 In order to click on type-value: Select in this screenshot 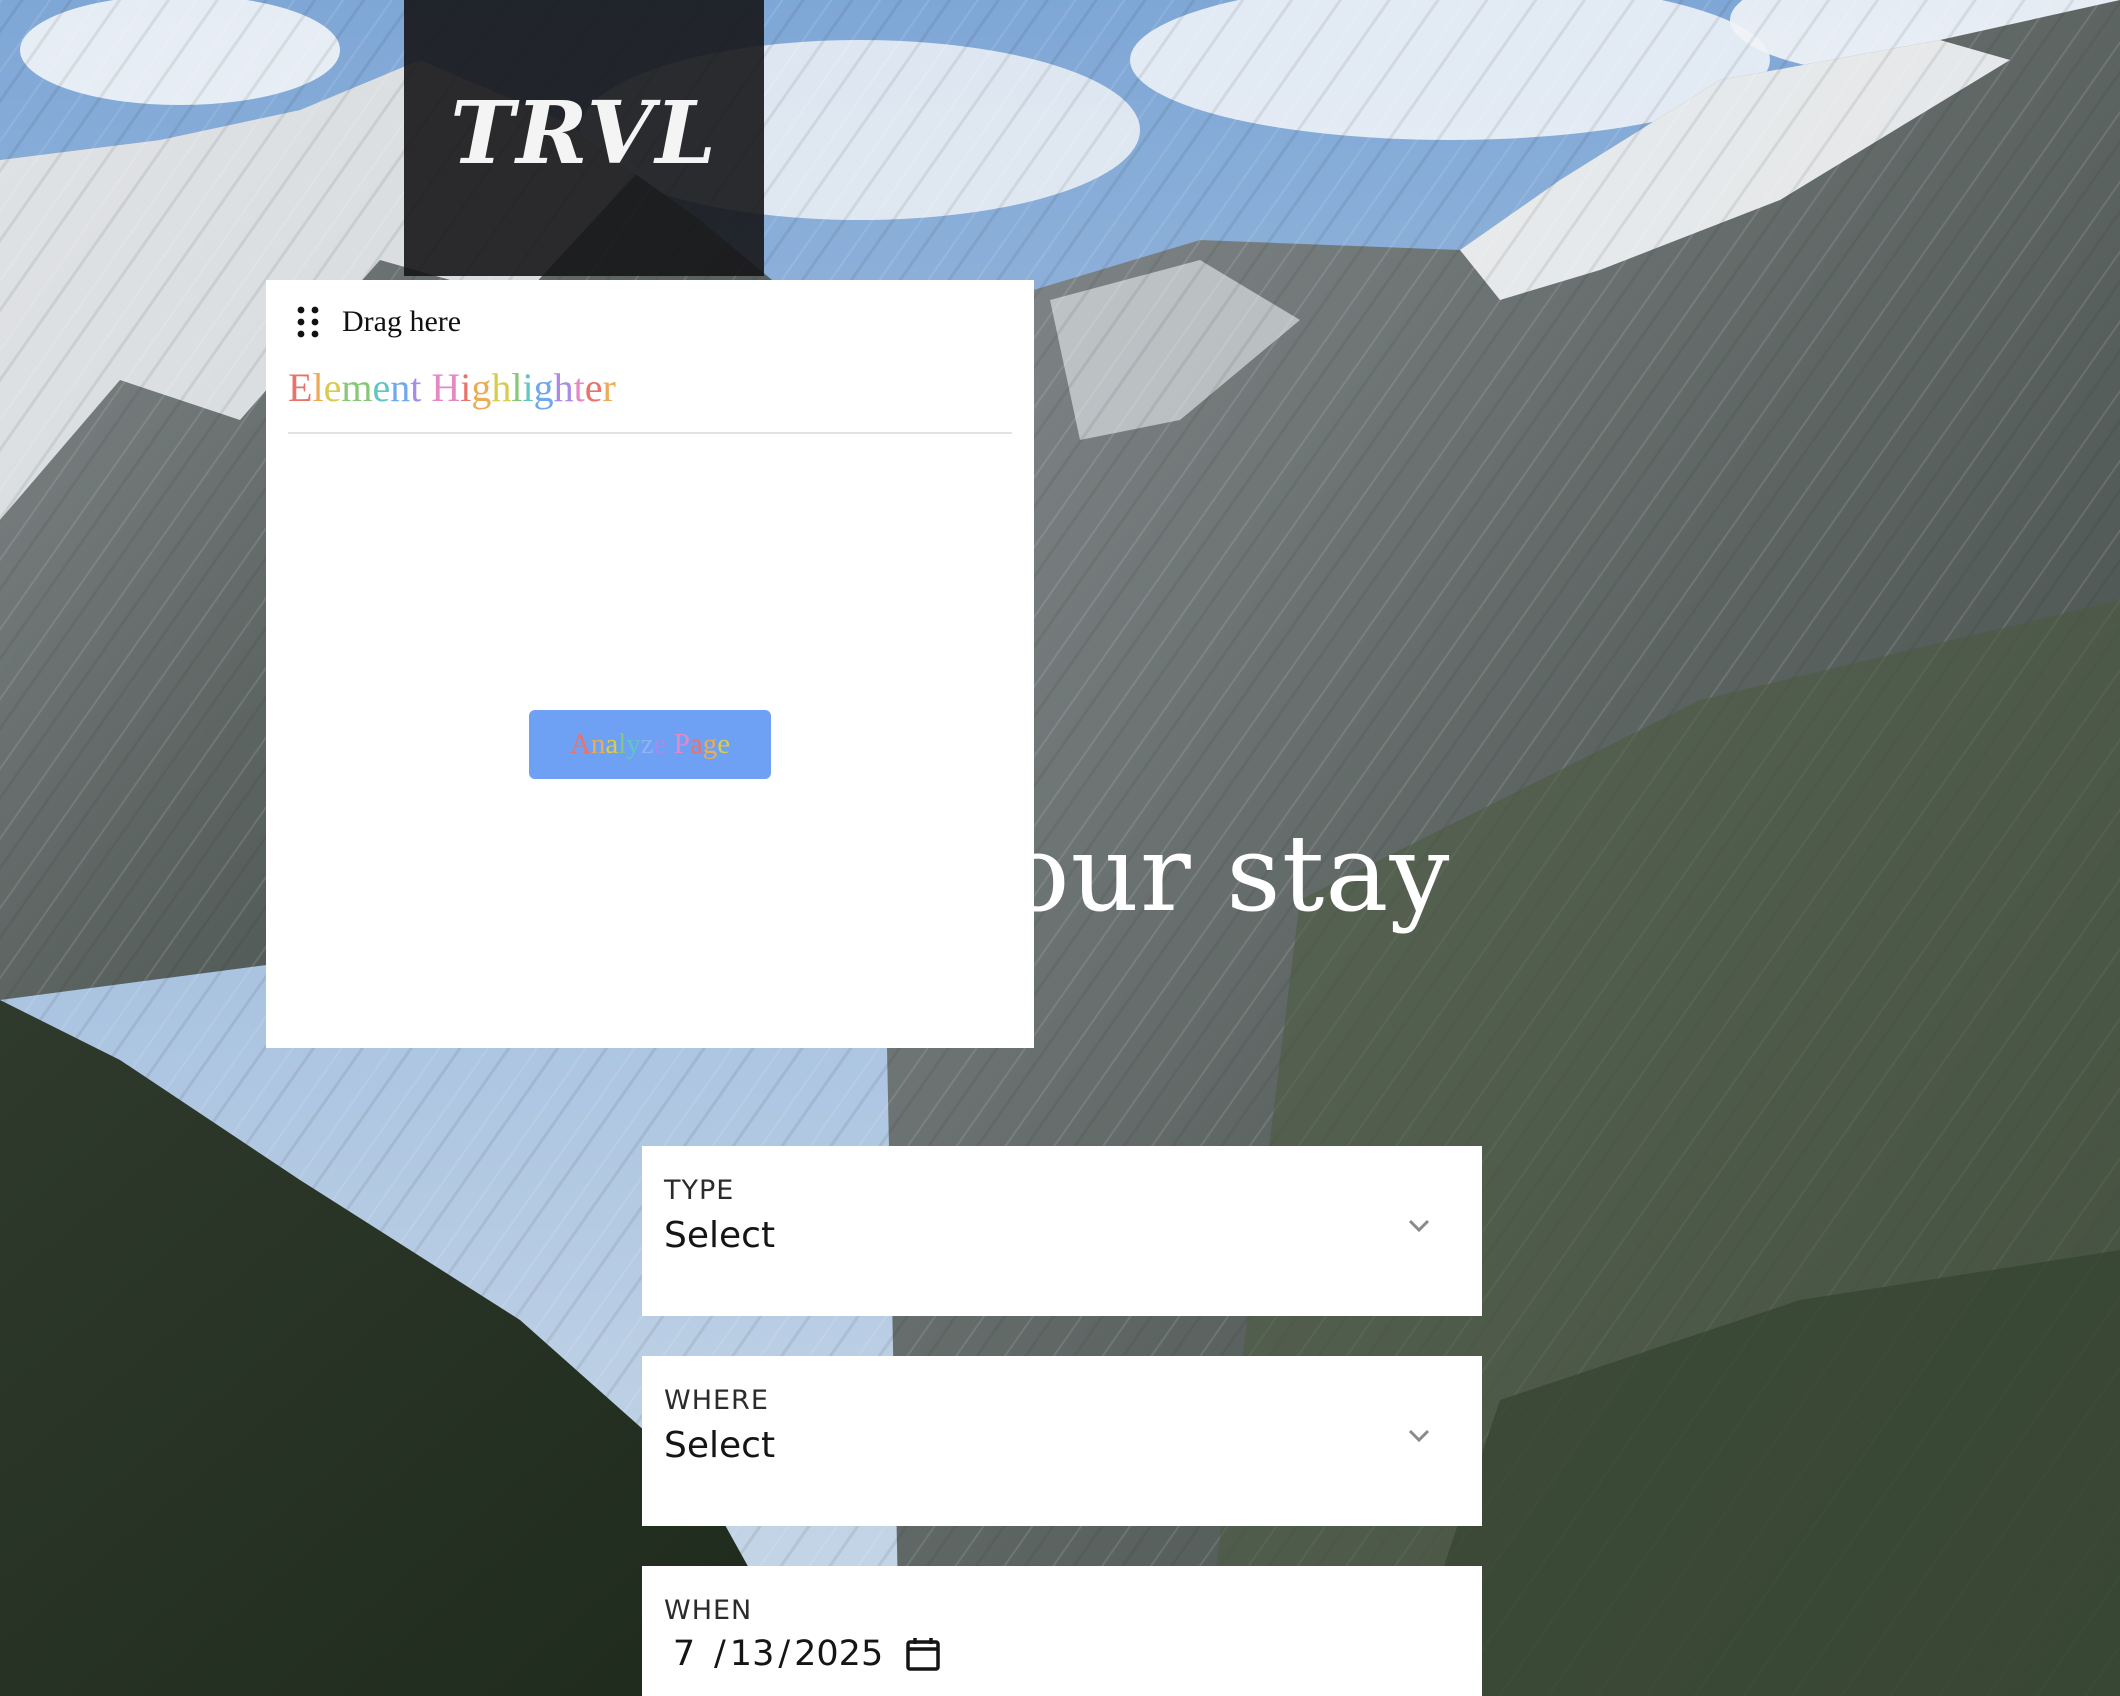, I will do `click(720, 1235)`.